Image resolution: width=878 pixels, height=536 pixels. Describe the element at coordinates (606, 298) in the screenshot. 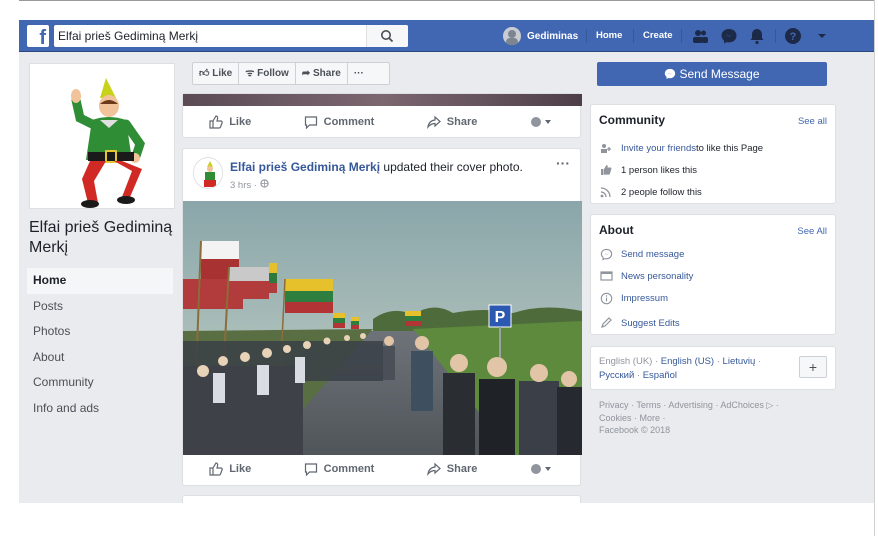

I see `info-icon` at that location.